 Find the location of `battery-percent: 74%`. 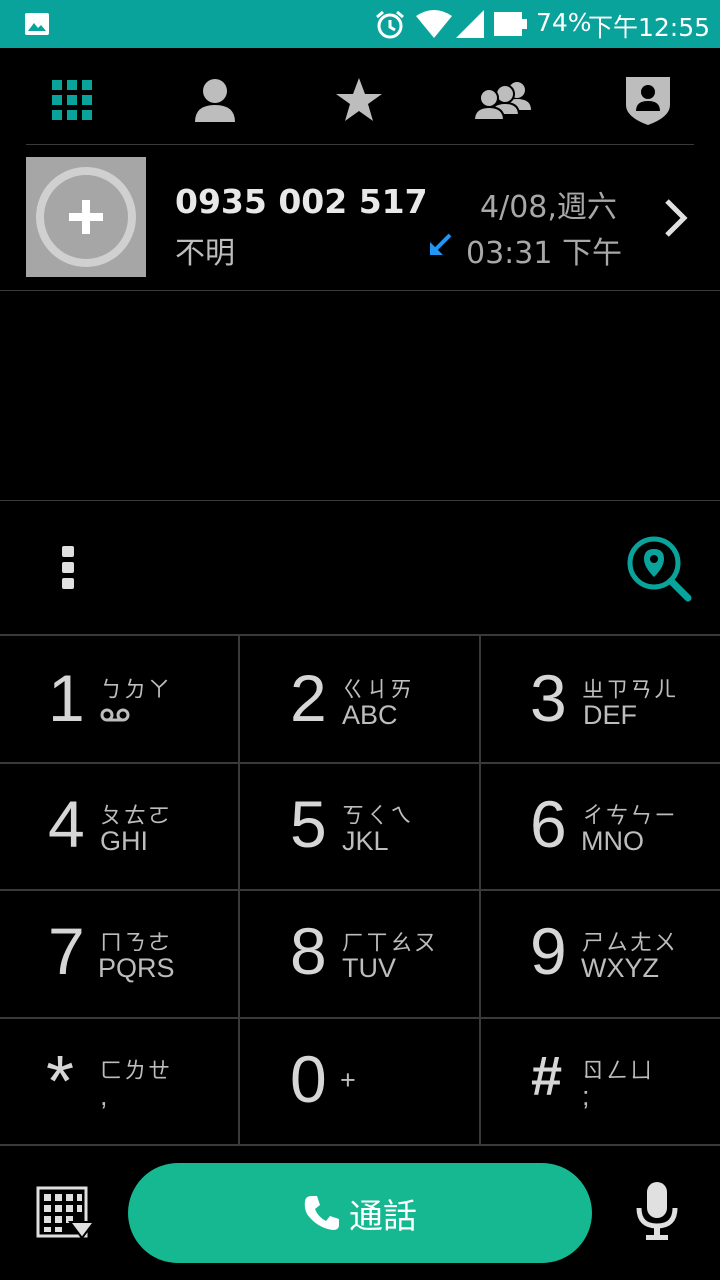

battery-percent: 74% is located at coordinates (564, 22).